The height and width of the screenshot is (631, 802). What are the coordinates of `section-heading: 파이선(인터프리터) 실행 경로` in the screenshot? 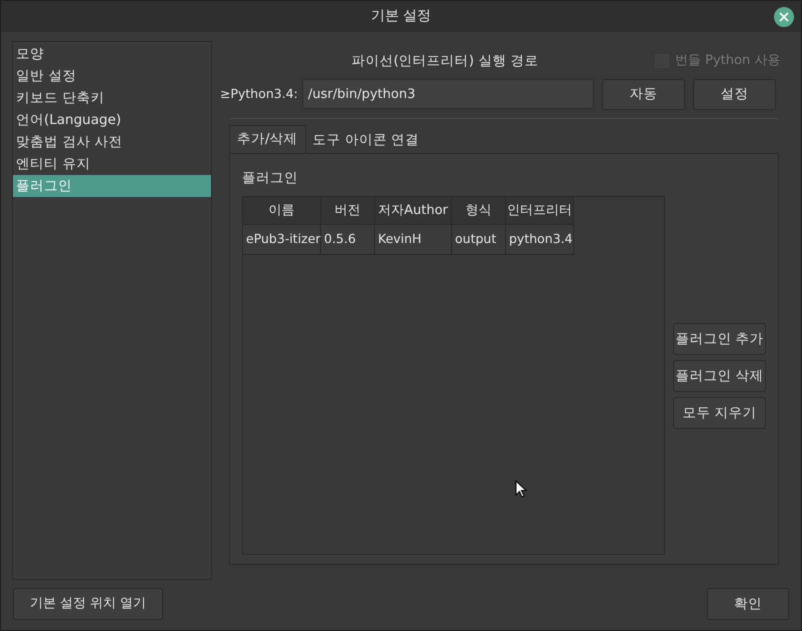 It's located at (445, 61).